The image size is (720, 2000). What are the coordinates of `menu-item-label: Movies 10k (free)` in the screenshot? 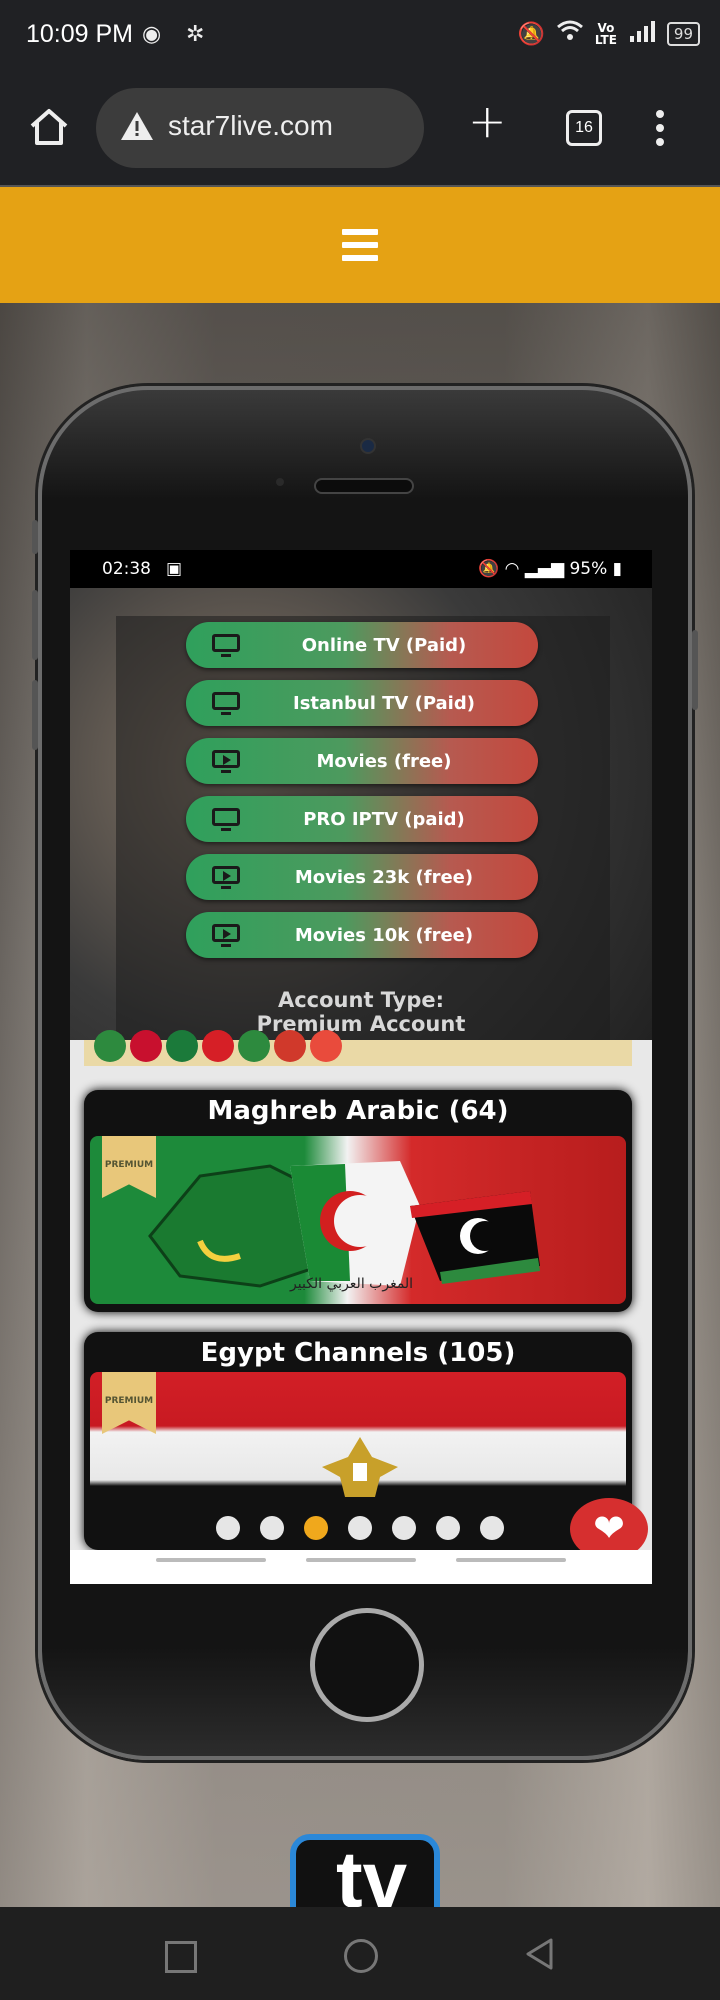 It's located at (384, 935).